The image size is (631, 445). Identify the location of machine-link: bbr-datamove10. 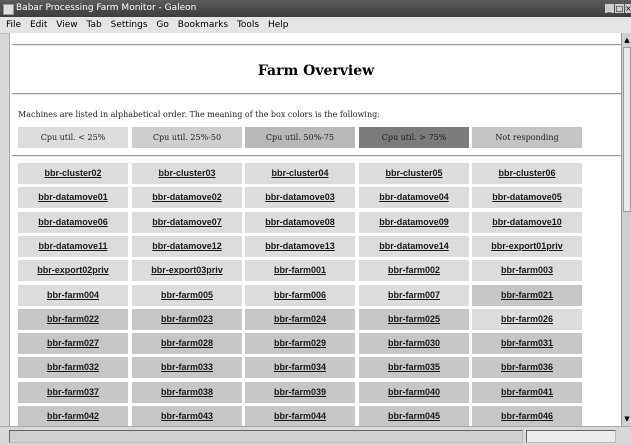
(527, 222).